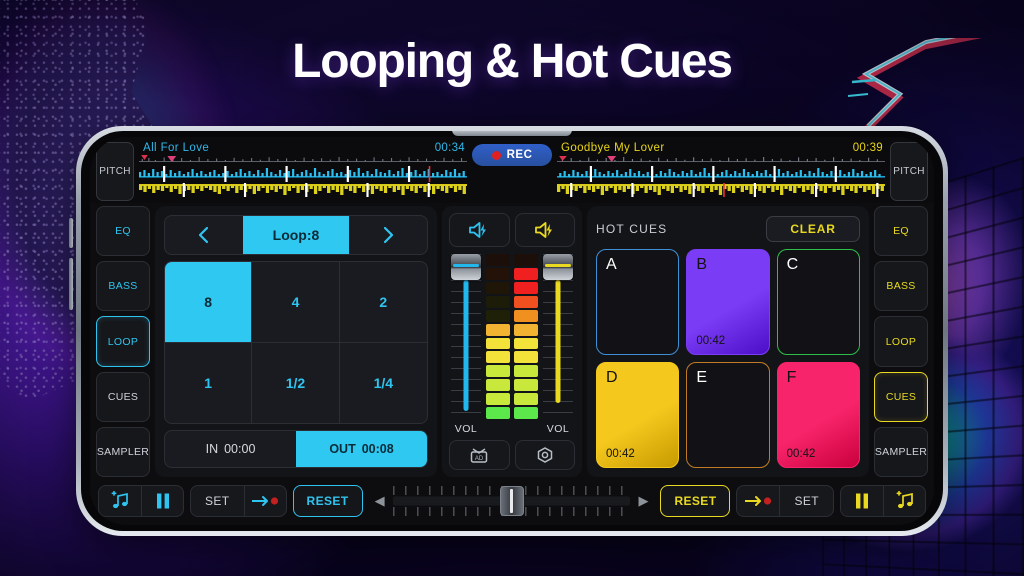 The image size is (1024, 576). What do you see at coordinates (209, 302) in the screenshot?
I see `loop-beat-8: 8` at bounding box center [209, 302].